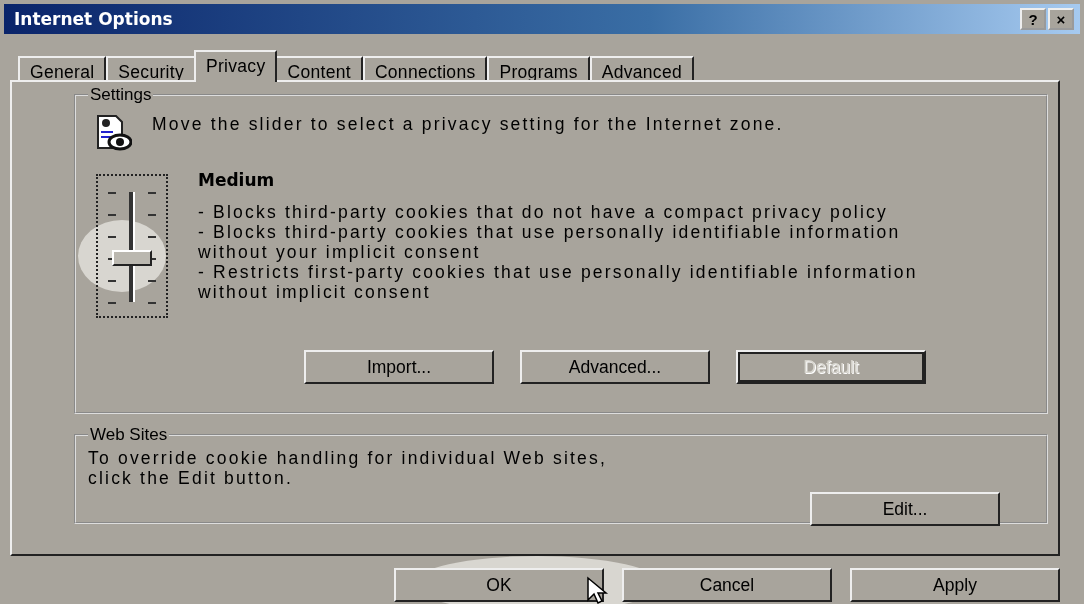 The height and width of the screenshot is (604, 1084). What do you see at coordinates (62, 69) in the screenshot?
I see `tab: General` at bounding box center [62, 69].